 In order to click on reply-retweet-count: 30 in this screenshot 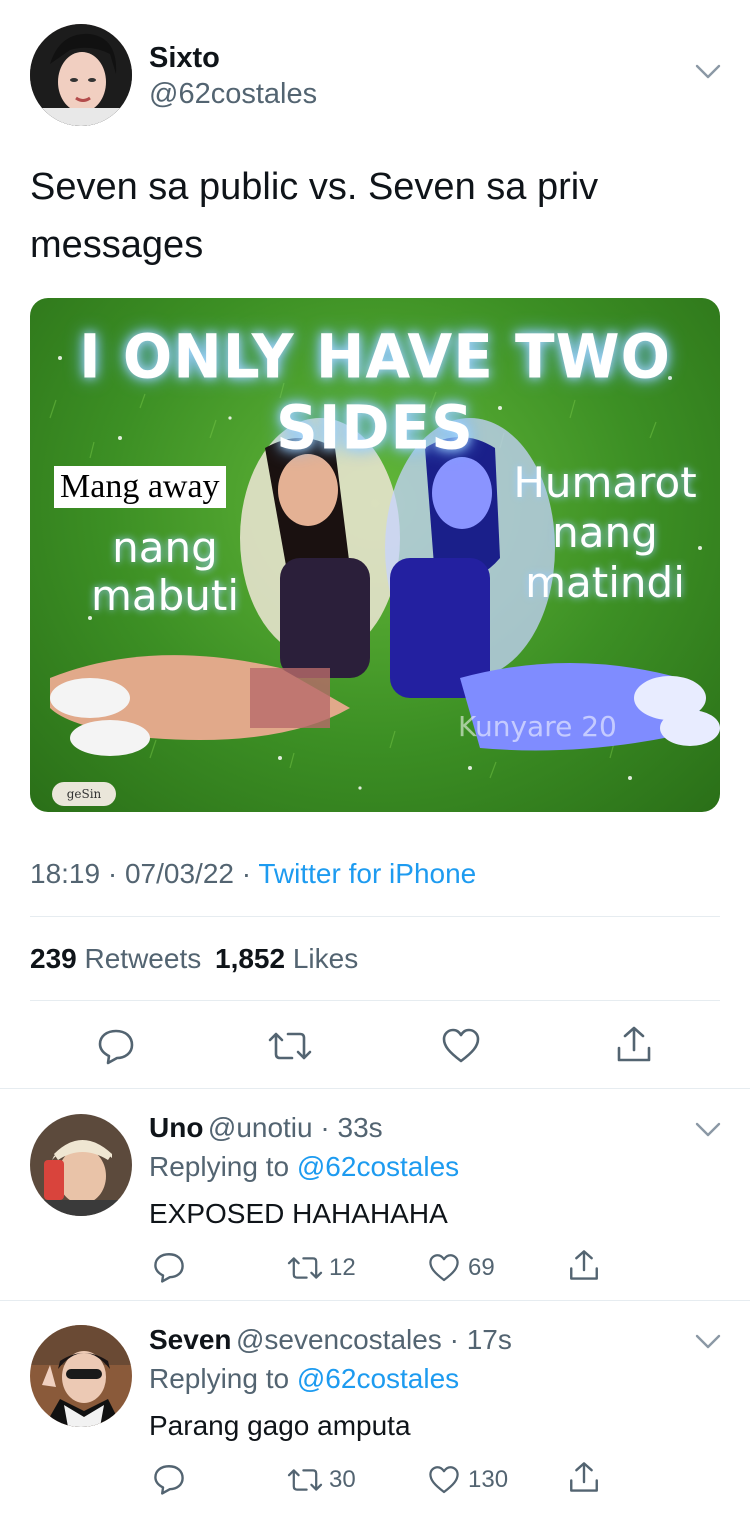, I will do `click(342, 1480)`.